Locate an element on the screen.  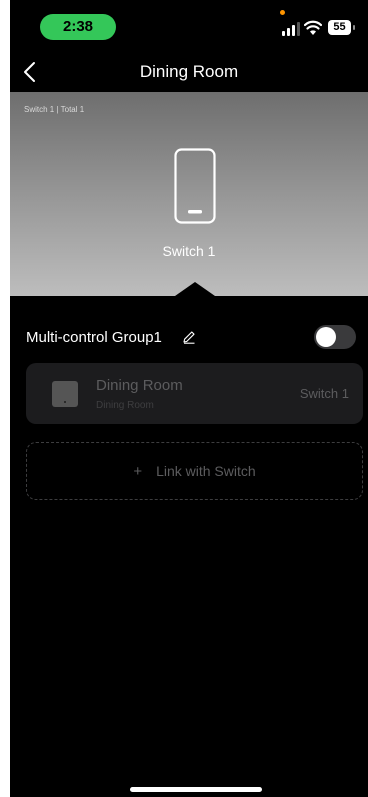
linked-device-card: Dining Room Dining Room Switch 1 is located at coordinates (194, 393).